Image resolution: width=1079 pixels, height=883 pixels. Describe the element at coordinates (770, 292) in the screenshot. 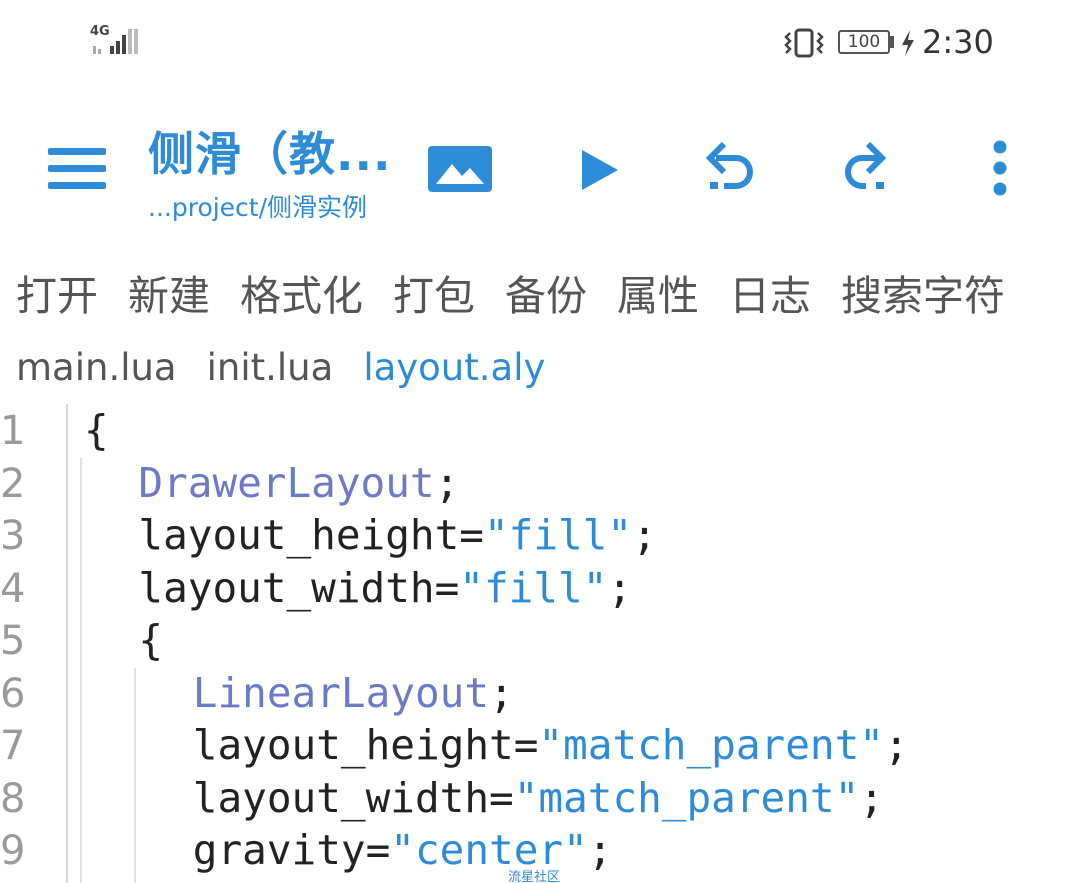

I see `menu-log: 日志` at that location.